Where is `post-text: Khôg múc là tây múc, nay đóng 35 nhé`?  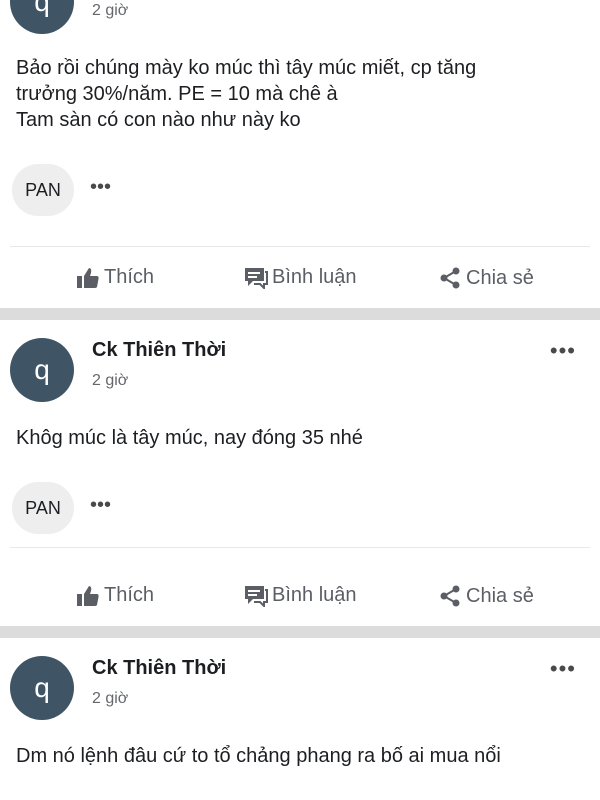
post-text: Khôg múc là tây múc, nay đóng 35 nhé is located at coordinates (293, 438).